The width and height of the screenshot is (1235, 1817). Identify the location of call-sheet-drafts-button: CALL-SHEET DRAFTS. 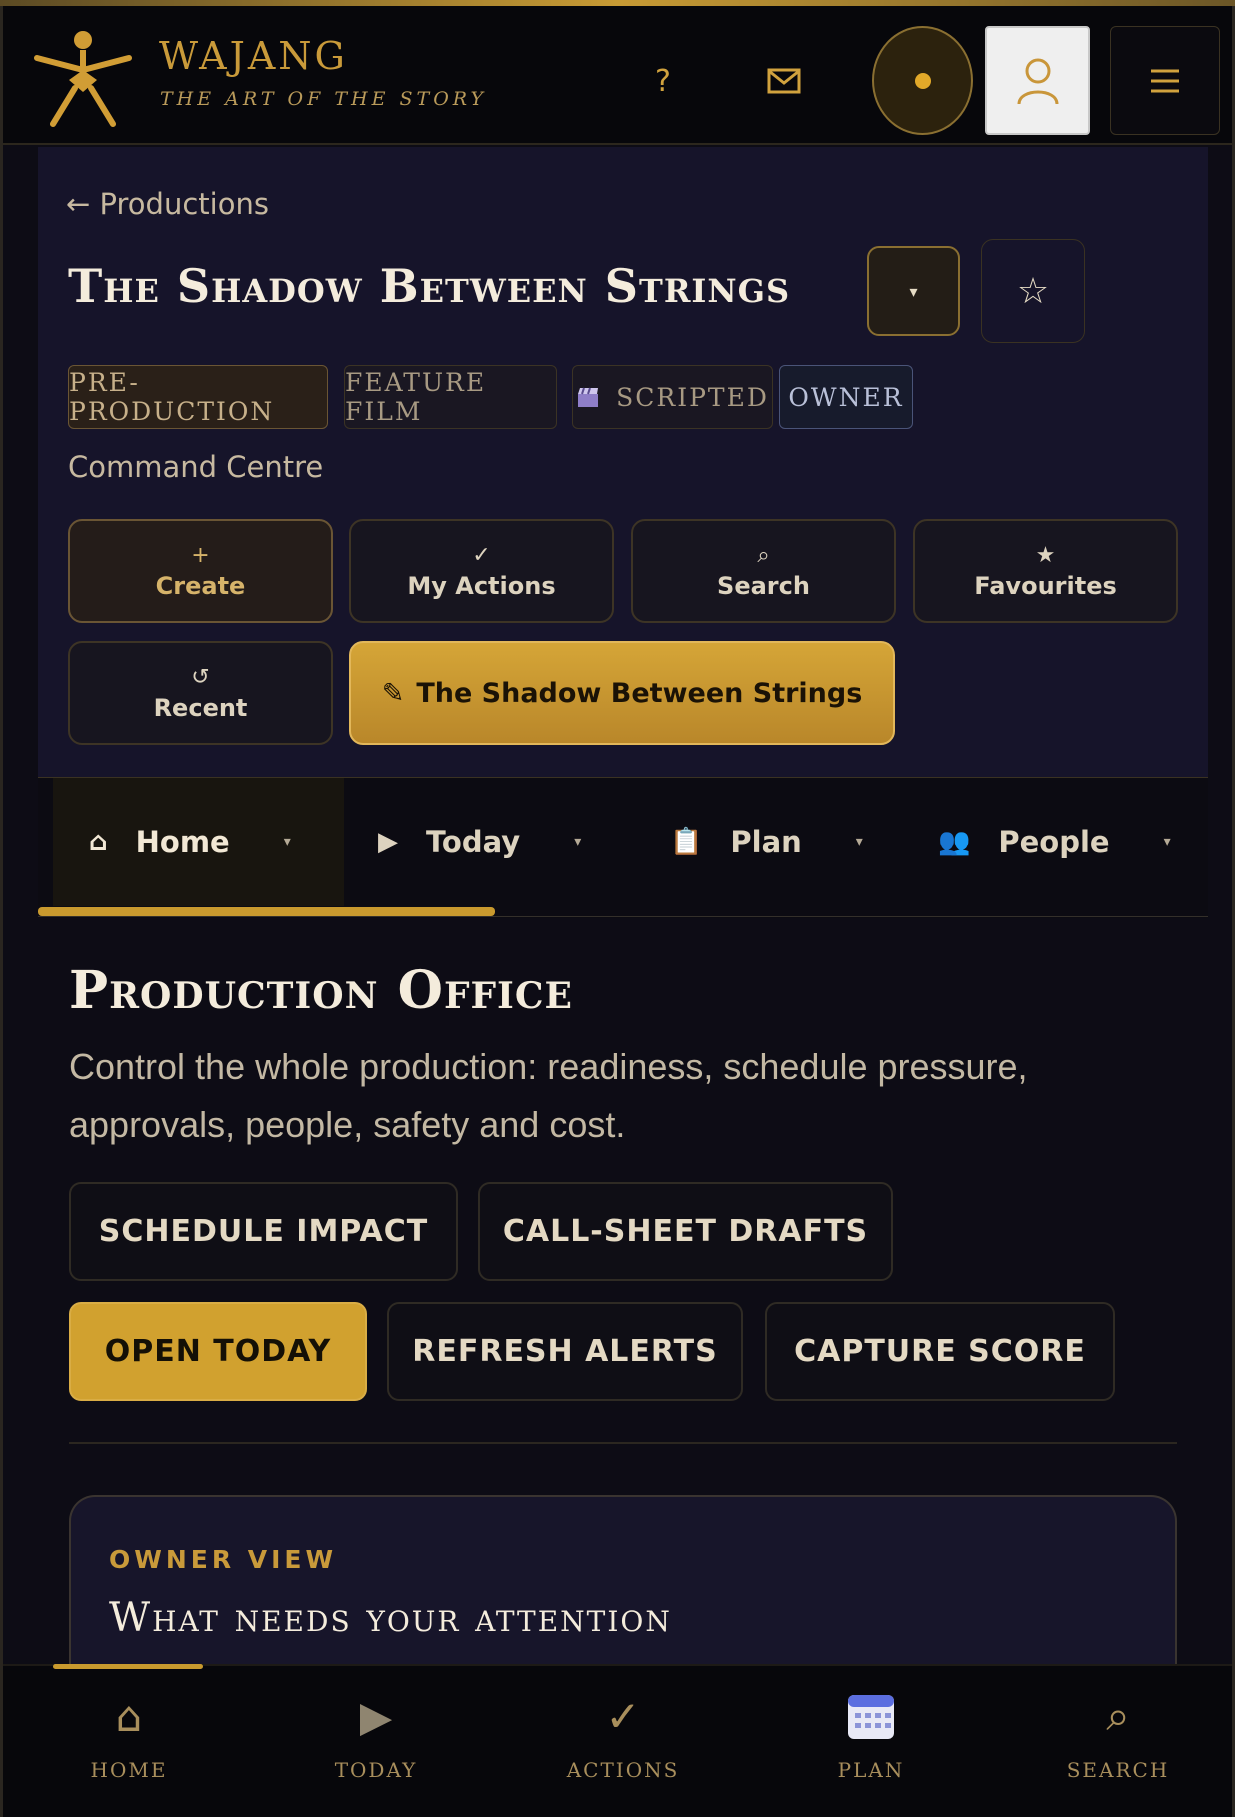
(685, 1231).